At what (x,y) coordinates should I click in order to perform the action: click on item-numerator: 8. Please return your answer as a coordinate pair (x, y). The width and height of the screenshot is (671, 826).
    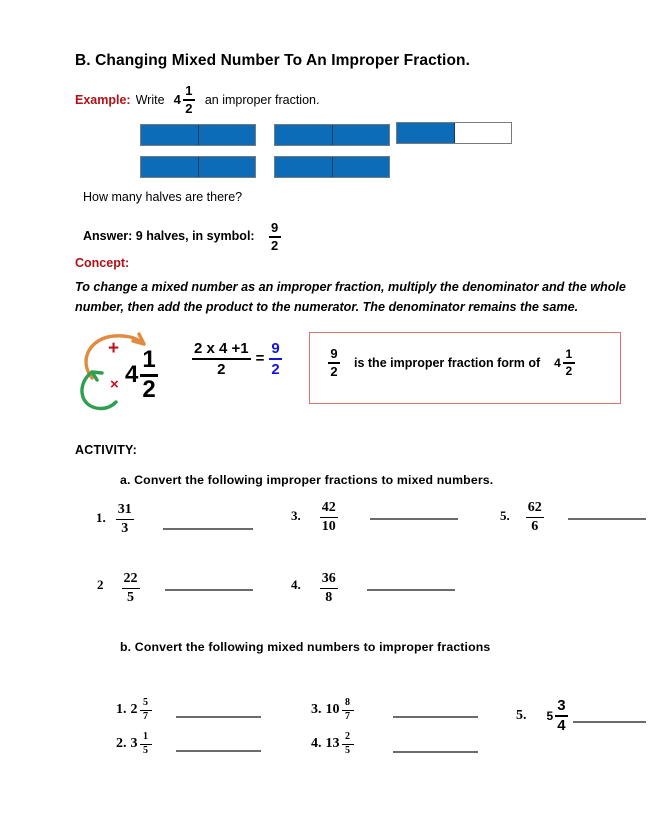
    Looking at the image, I should click on (347, 702).